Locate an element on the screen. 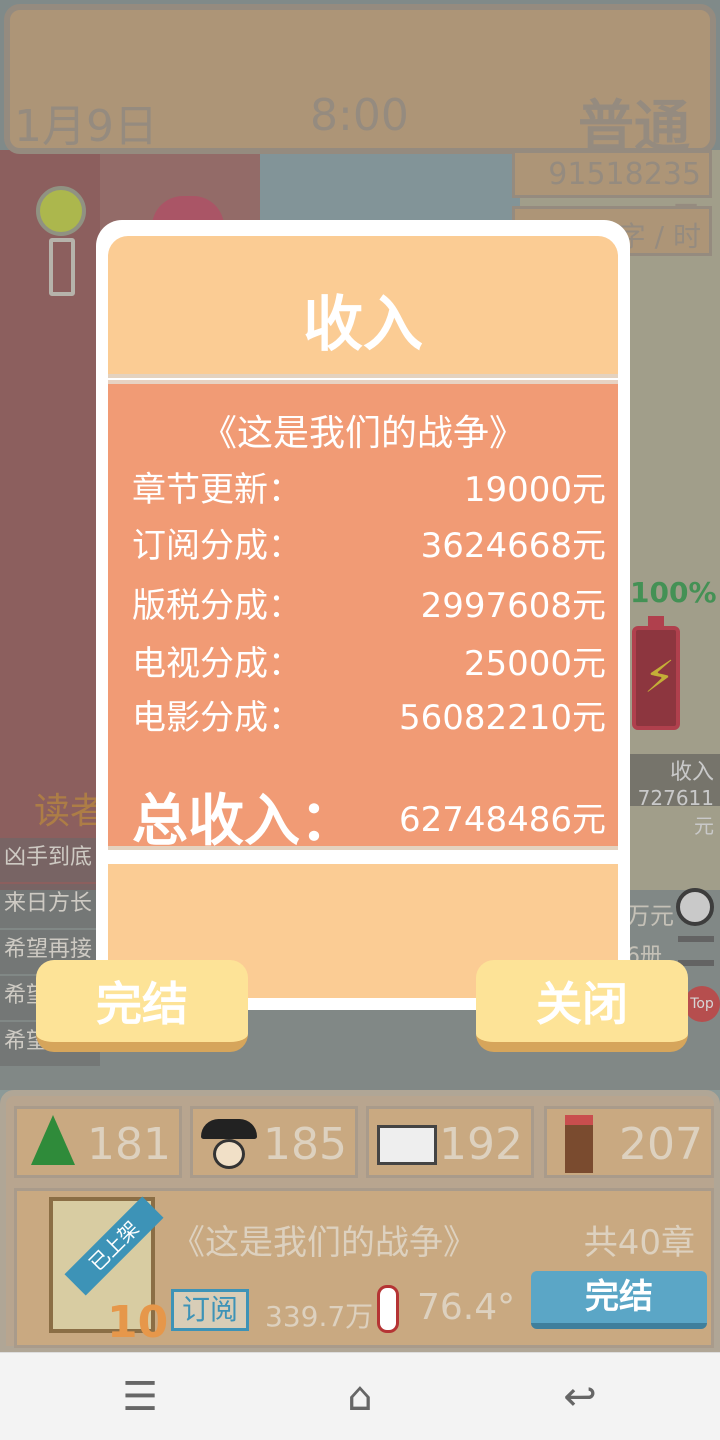  close-button: 关闭 is located at coordinates (582, 1006).